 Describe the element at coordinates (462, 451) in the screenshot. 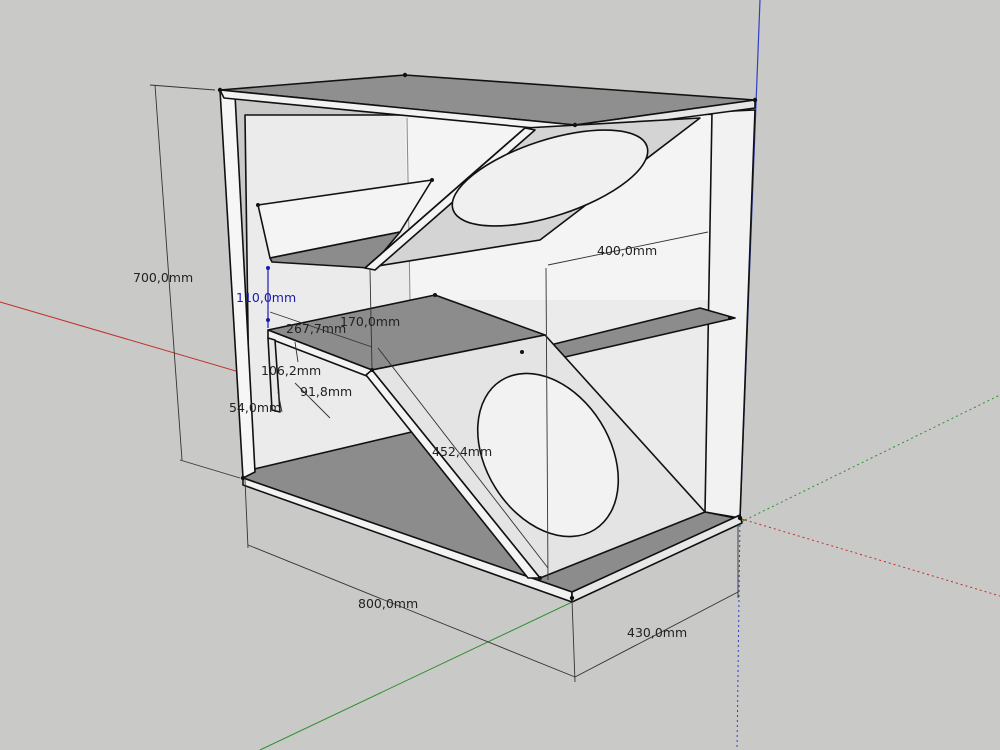

I see `diagonal-dimension: 452,4mm` at that location.